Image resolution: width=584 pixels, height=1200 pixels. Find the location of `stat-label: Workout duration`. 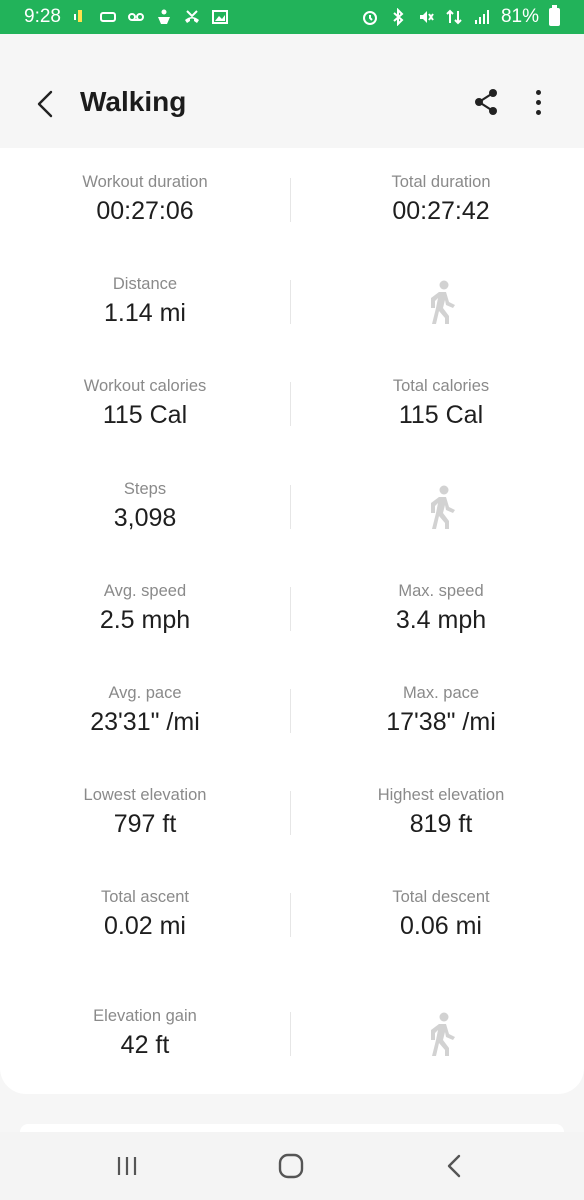

stat-label: Workout duration is located at coordinates (145, 182).